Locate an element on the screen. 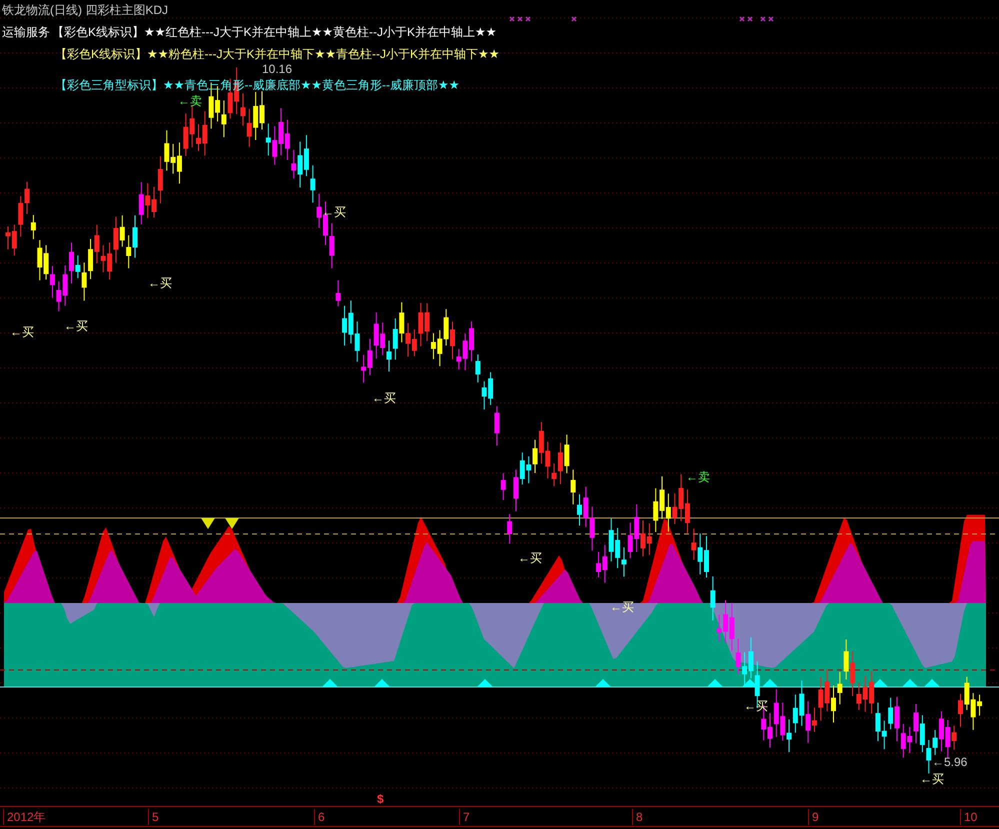  price-label: ←5.96 is located at coordinates (950, 762).